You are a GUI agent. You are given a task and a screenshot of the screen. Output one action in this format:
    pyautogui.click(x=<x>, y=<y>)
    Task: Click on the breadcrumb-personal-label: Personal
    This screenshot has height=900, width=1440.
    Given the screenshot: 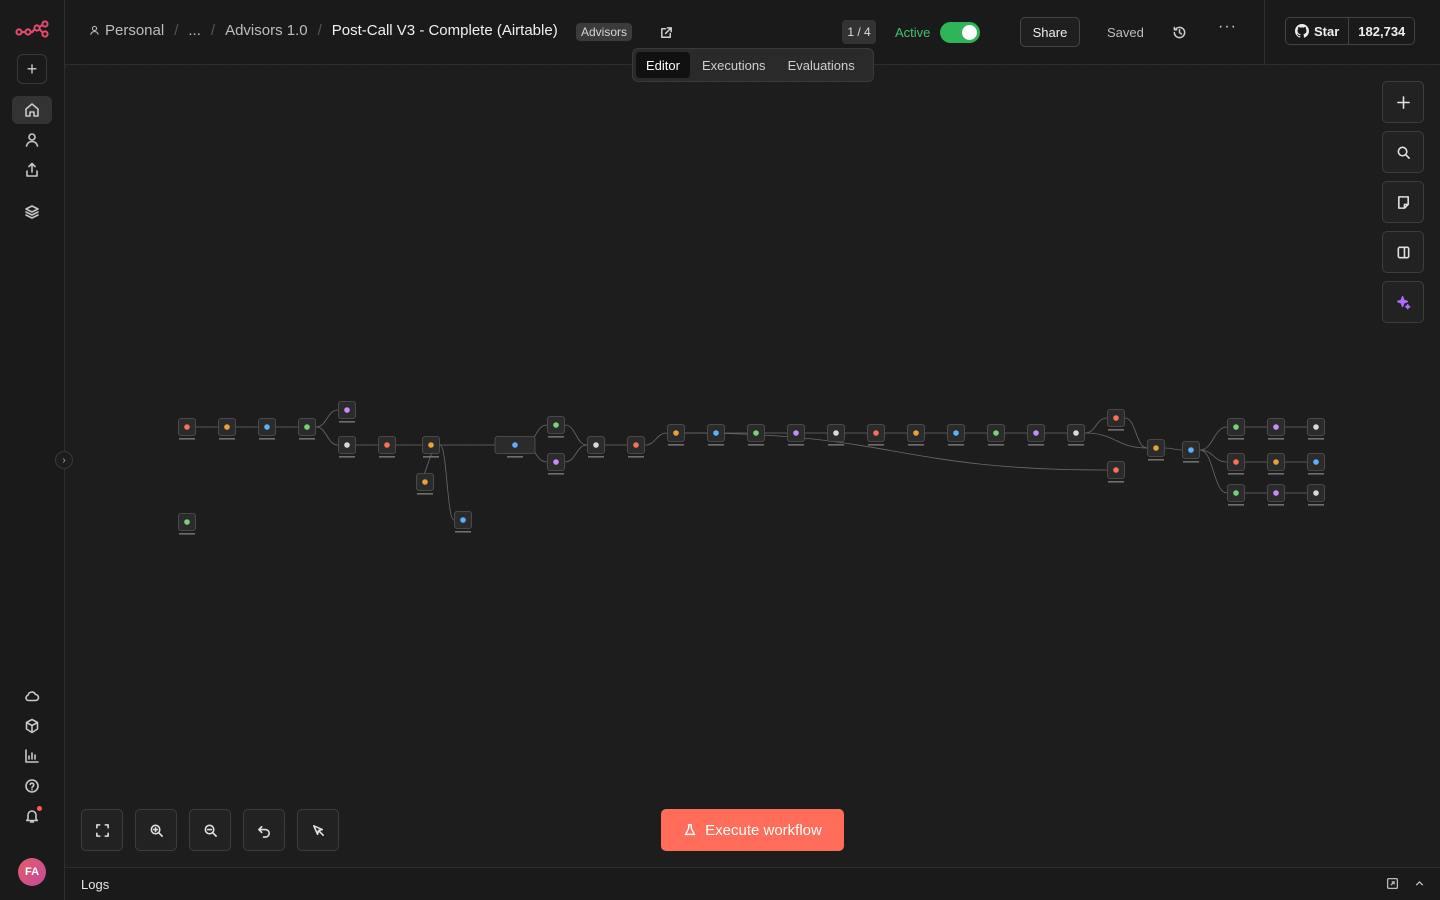 What is the action you would take?
    pyautogui.click(x=135, y=30)
    